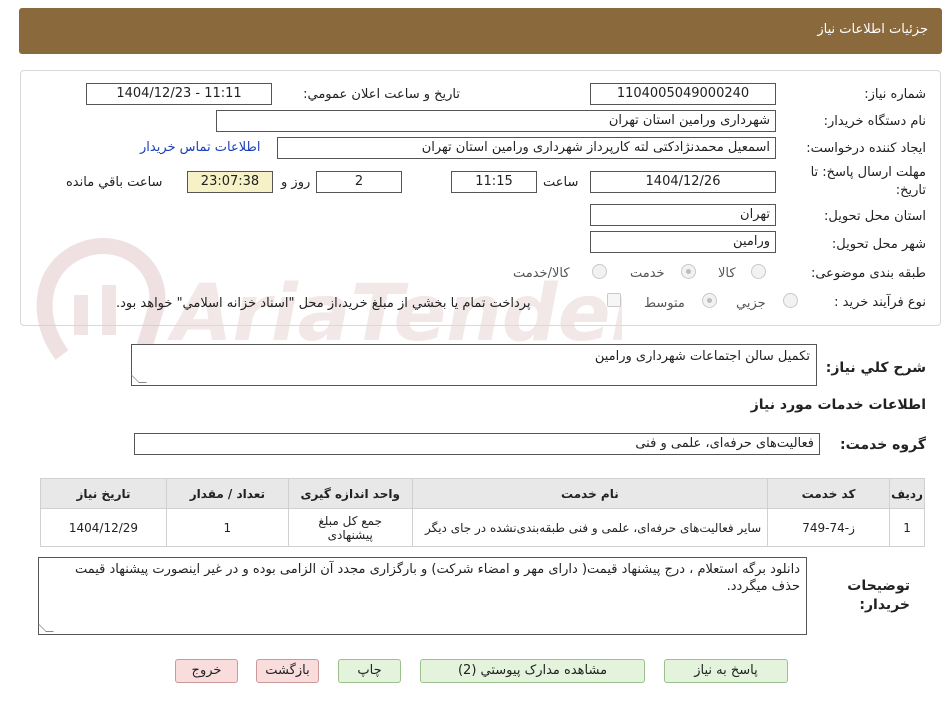  What do you see at coordinates (907, 493) in the screenshot?
I see `col-header-row: رديف` at bounding box center [907, 493].